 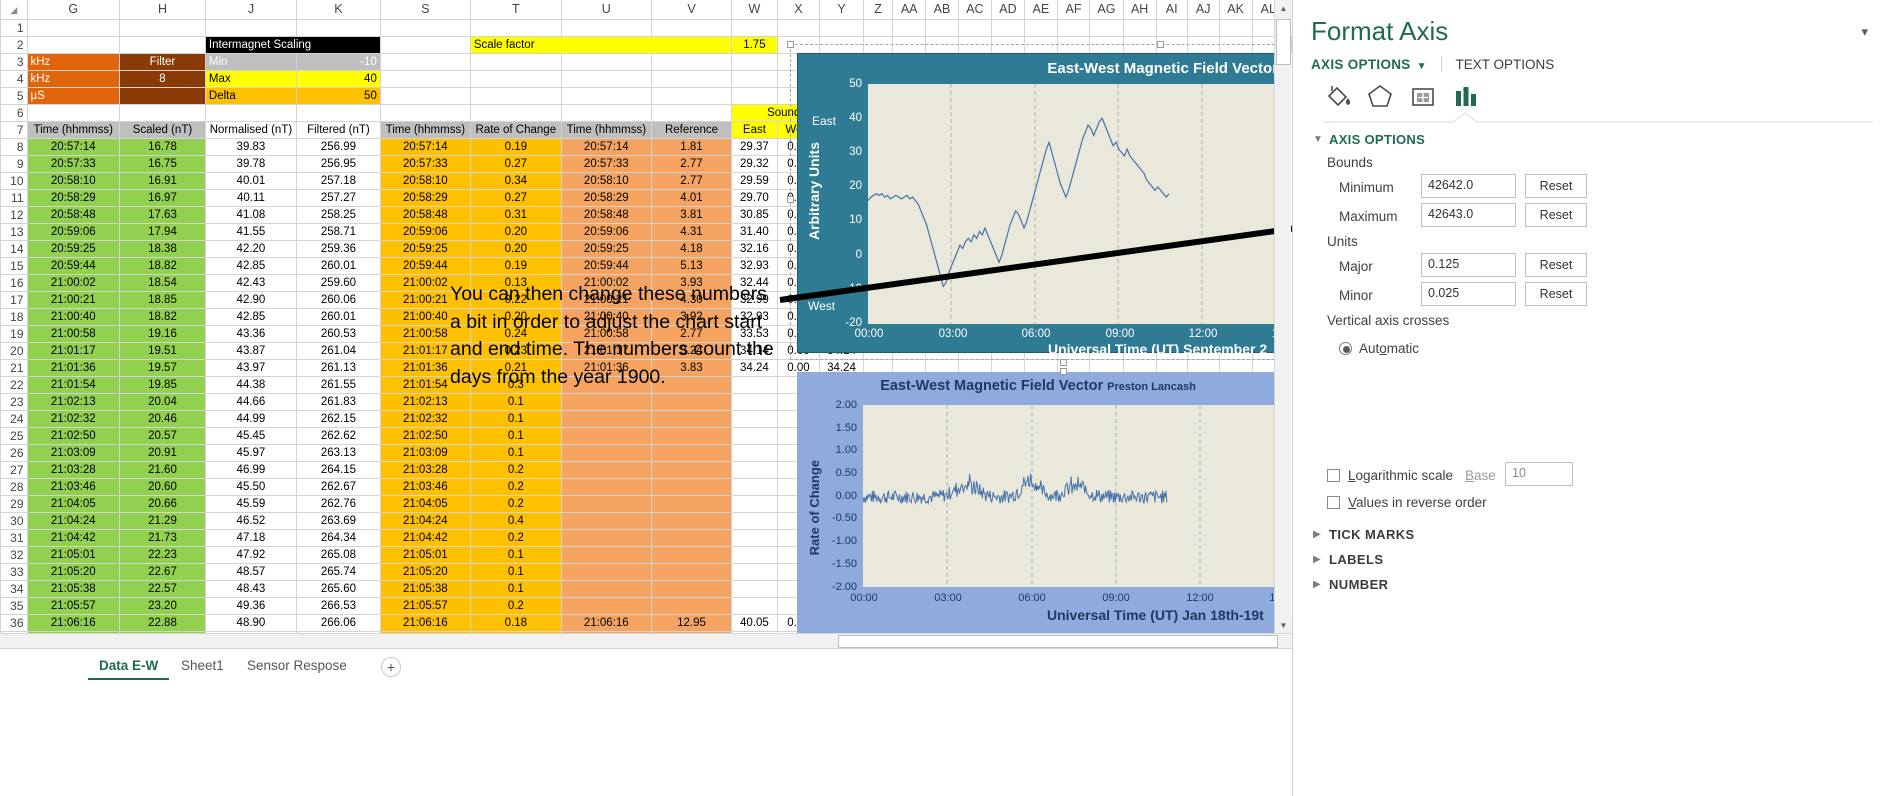 What do you see at coordinates (790, 199) in the screenshot?
I see `chart1-handle-ml` at bounding box center [790, 199].